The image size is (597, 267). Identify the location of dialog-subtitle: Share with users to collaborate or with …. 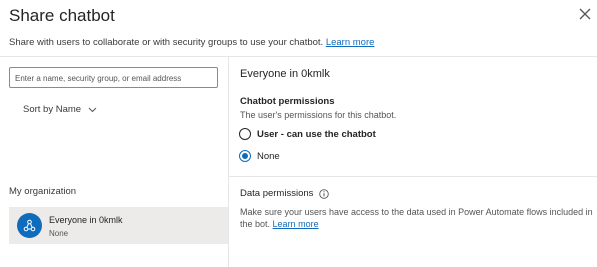
(191, 42).